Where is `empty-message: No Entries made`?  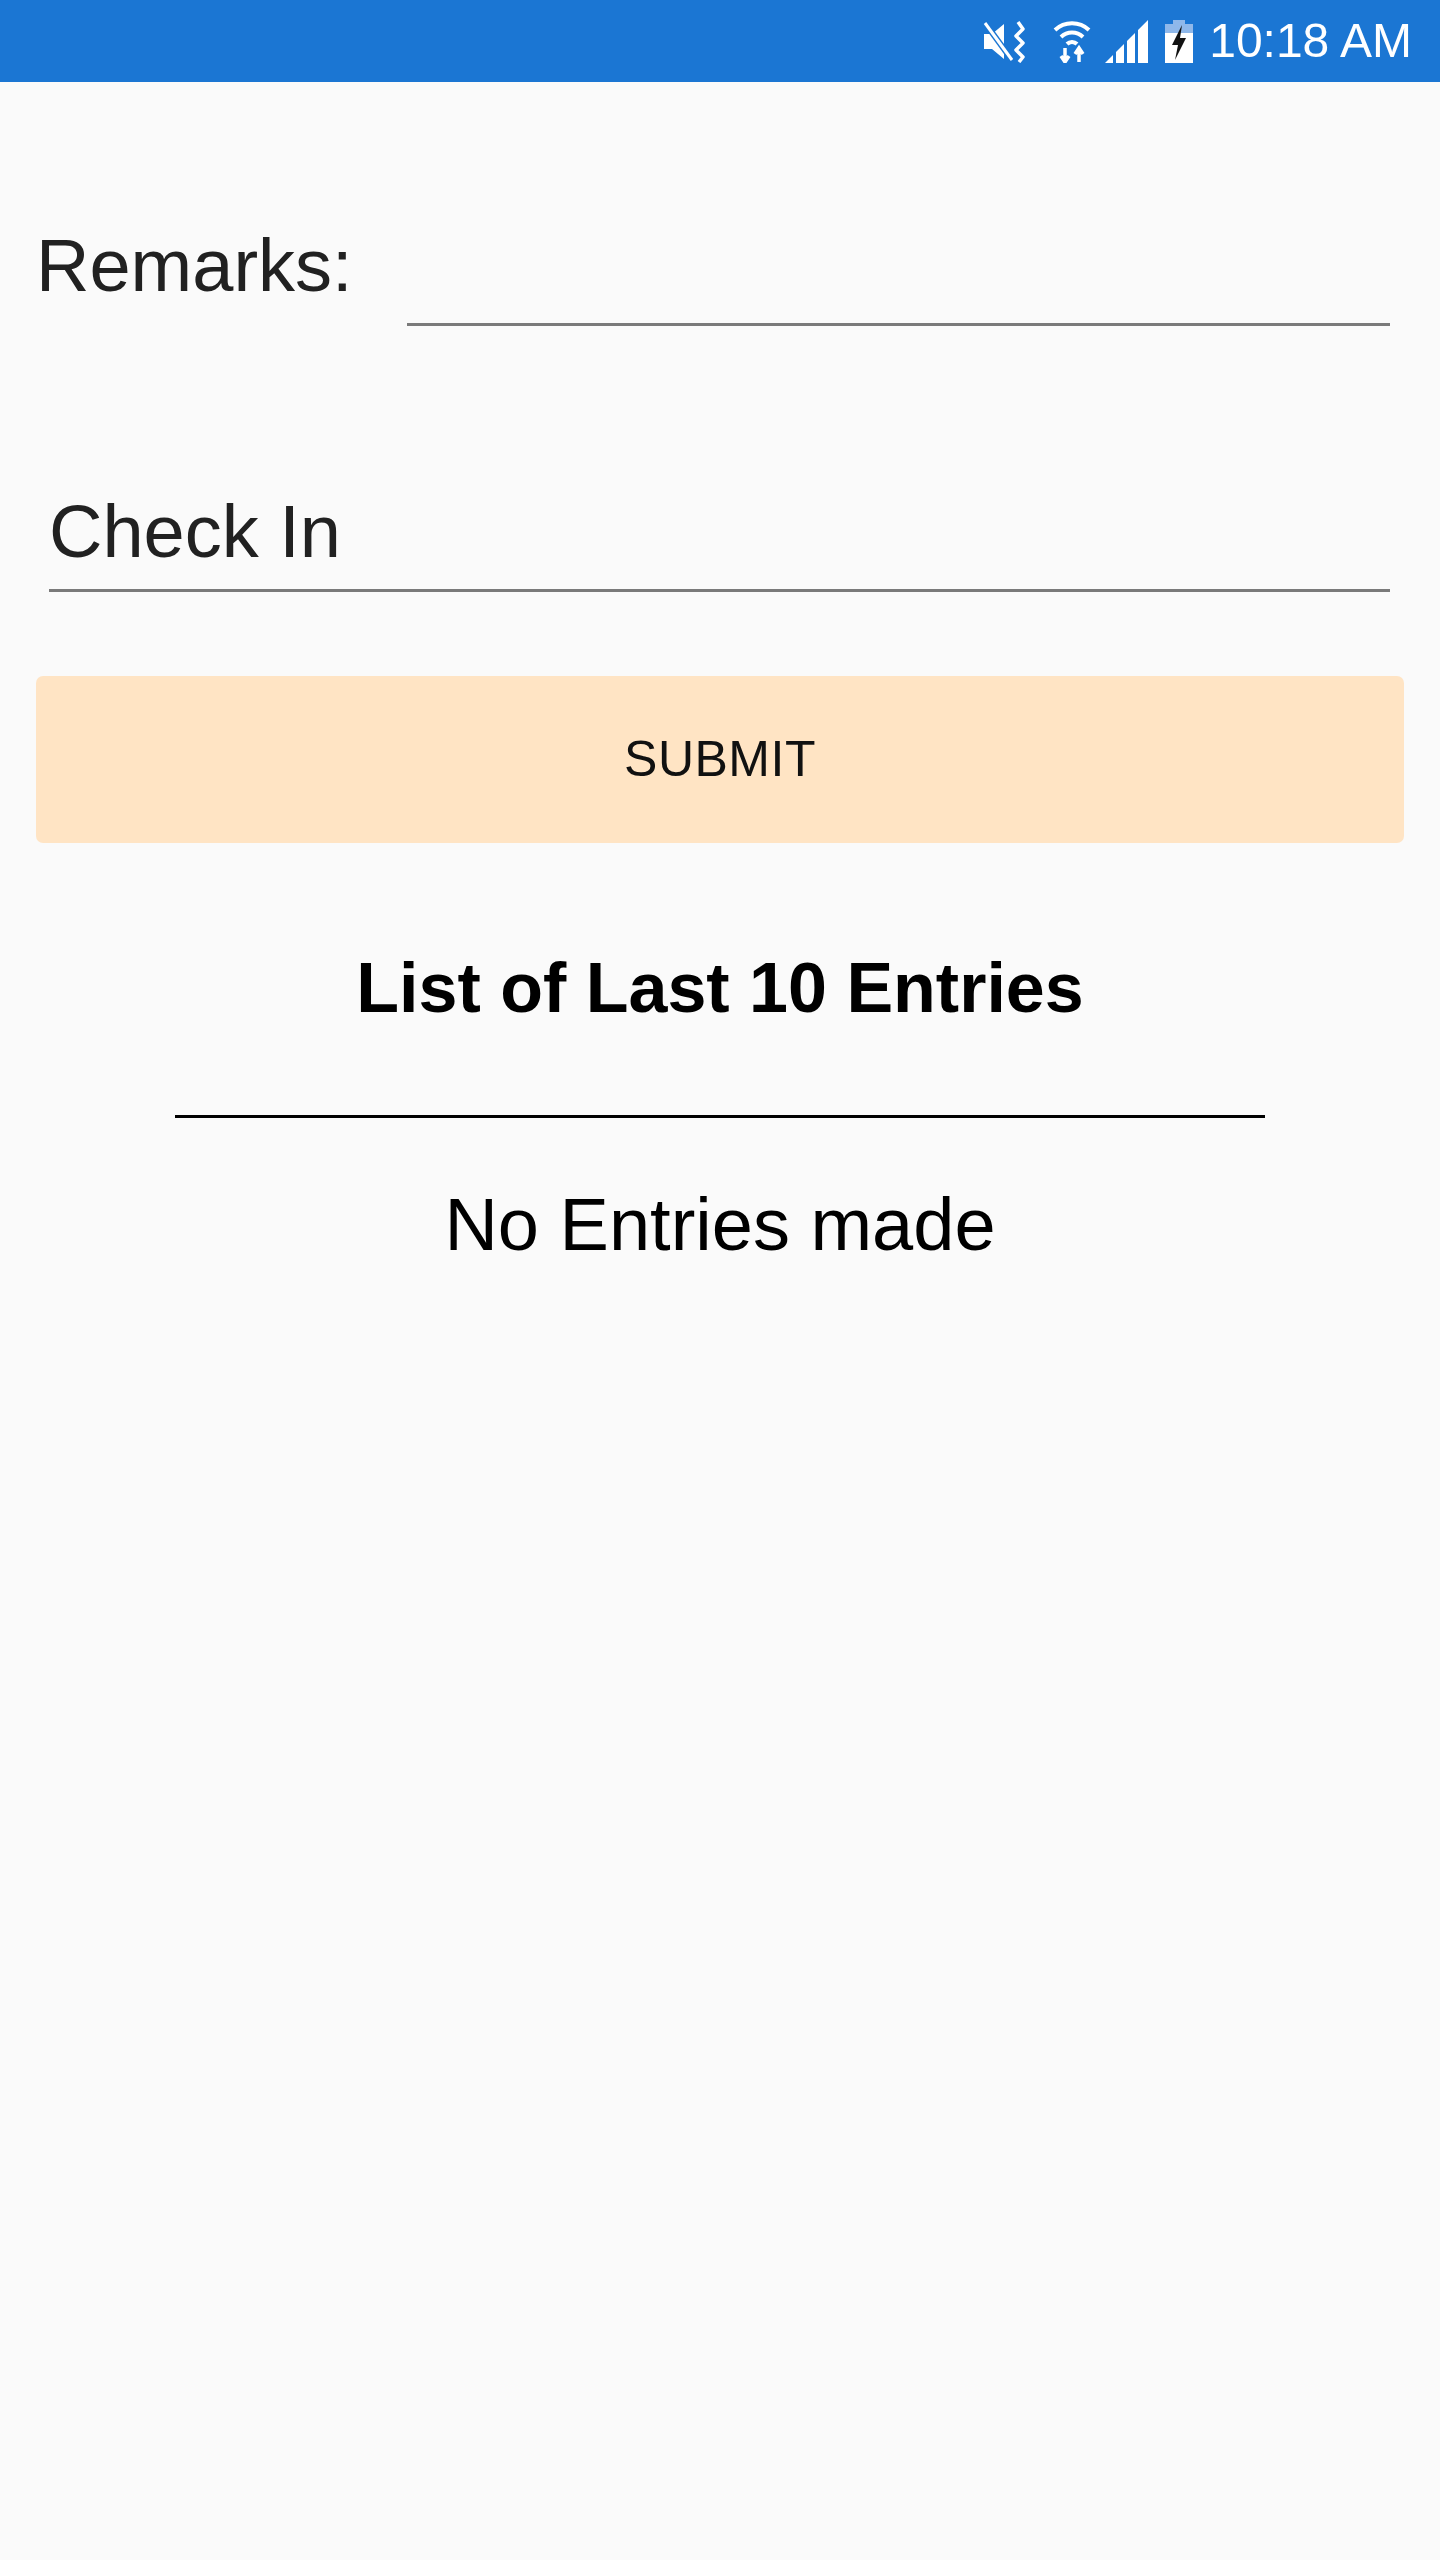 empty-message: No Entries made is located at coordinates (720, 1224).